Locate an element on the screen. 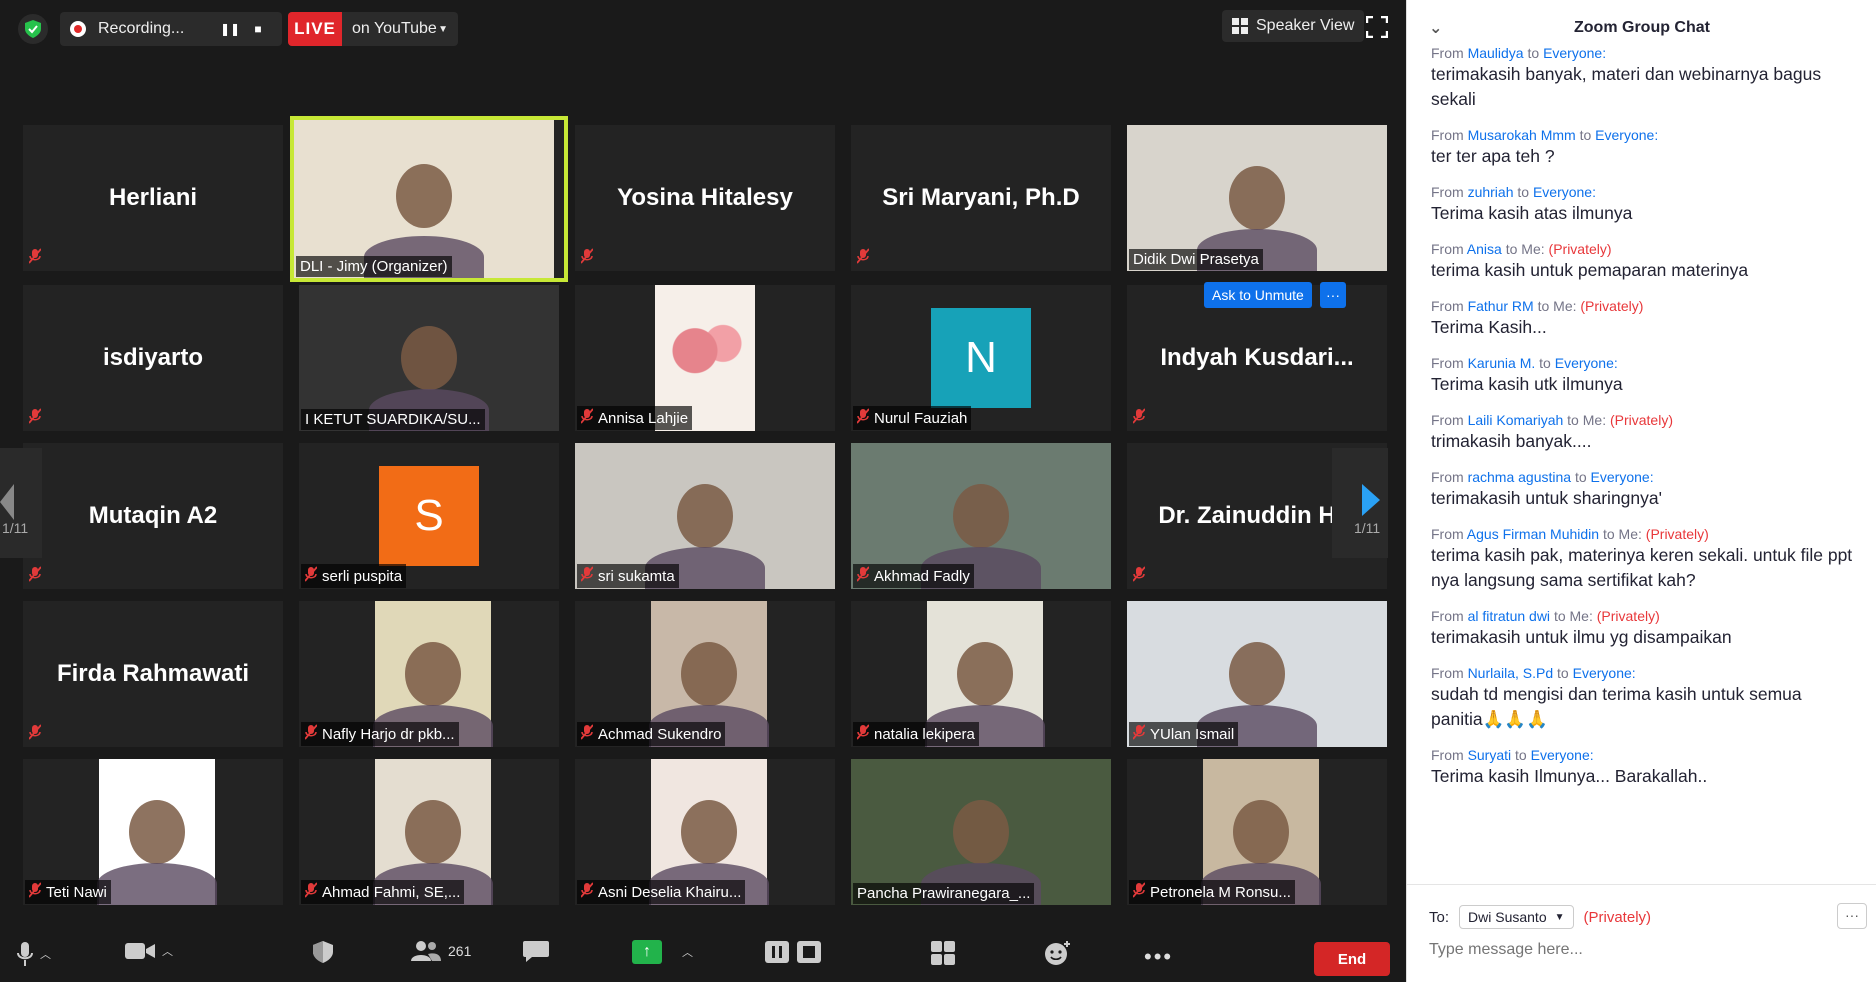 This screenshot has height=982, width=1876. next-page-button: 1/11 is located at coordinates (1360, 503).